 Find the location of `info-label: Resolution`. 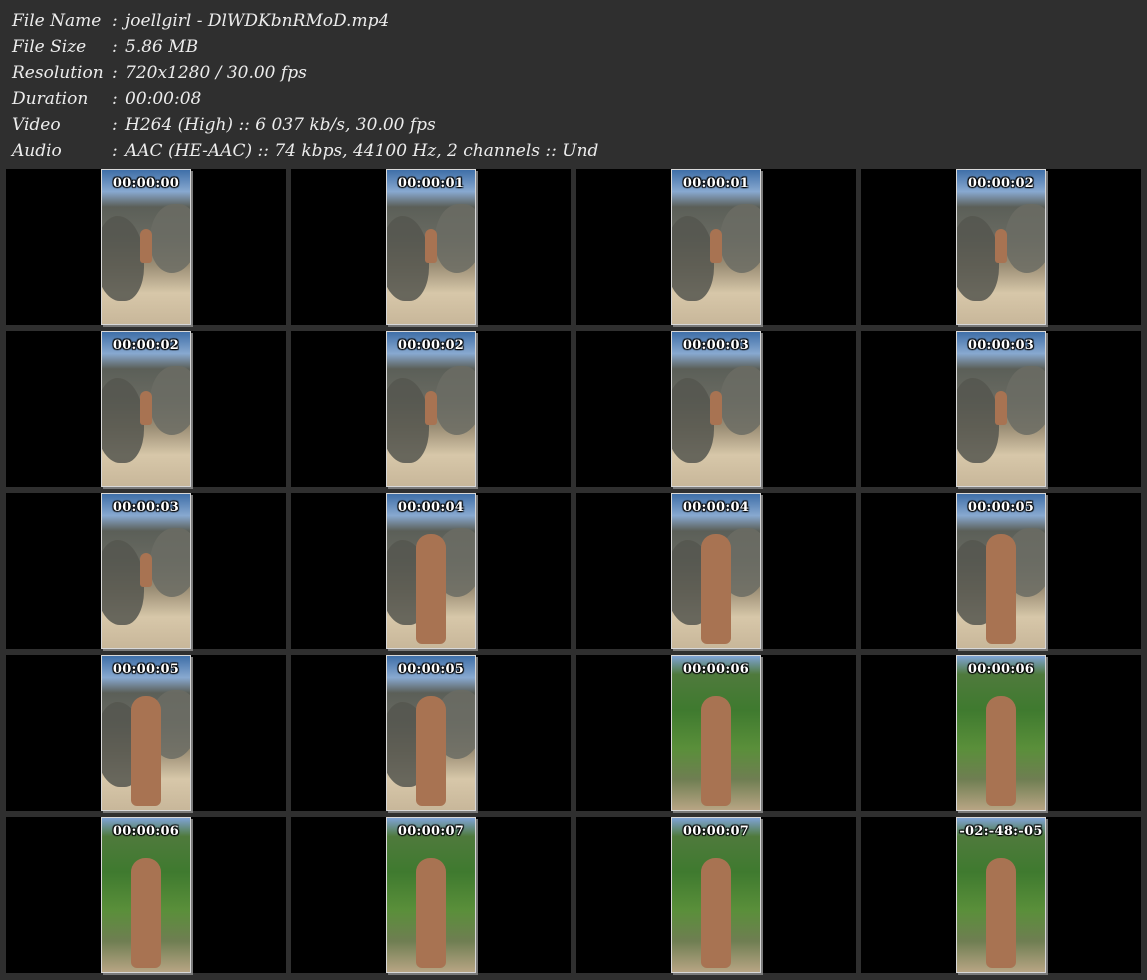

info-label: Resolution is located at coordinates (58, 73).